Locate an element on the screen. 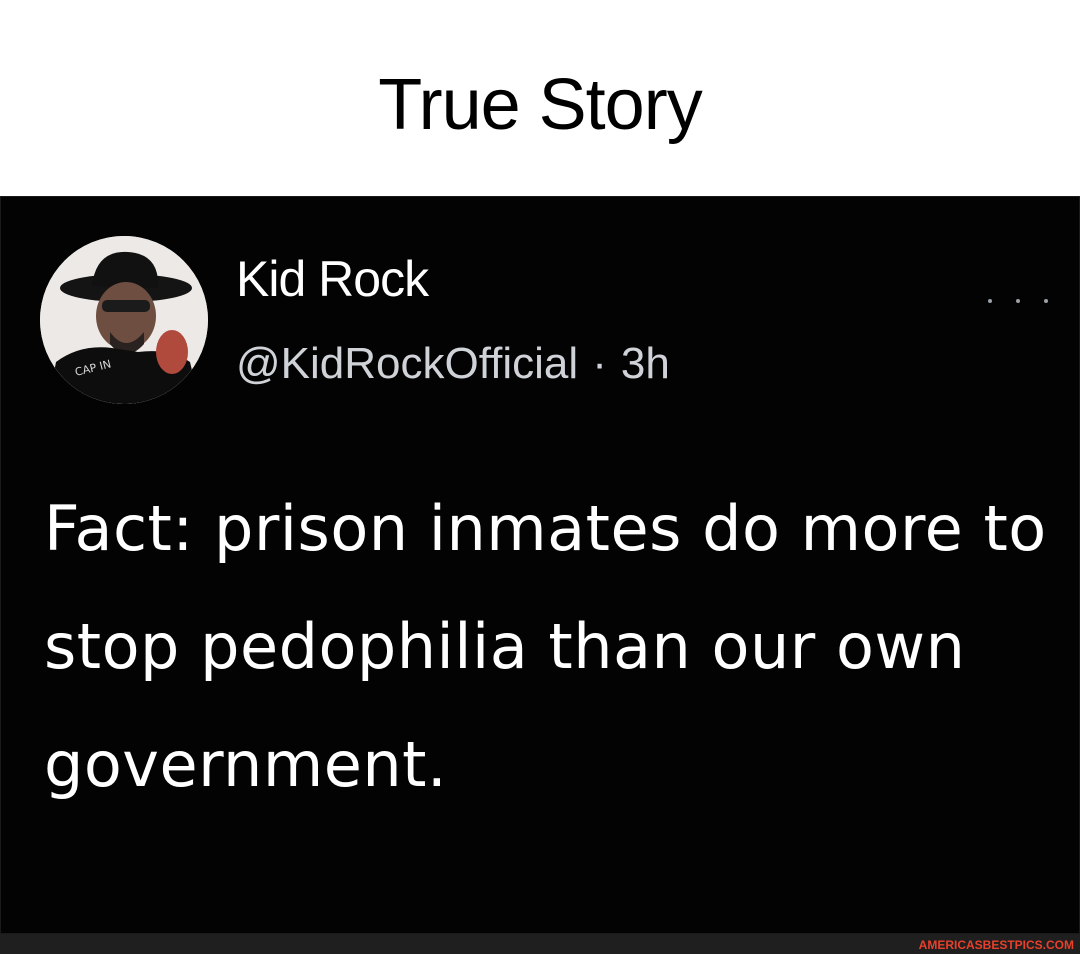 The width and height of the screenshot is (1080, 954). user-handle: @KidRockOfficial is located at coordinates (407, 363).